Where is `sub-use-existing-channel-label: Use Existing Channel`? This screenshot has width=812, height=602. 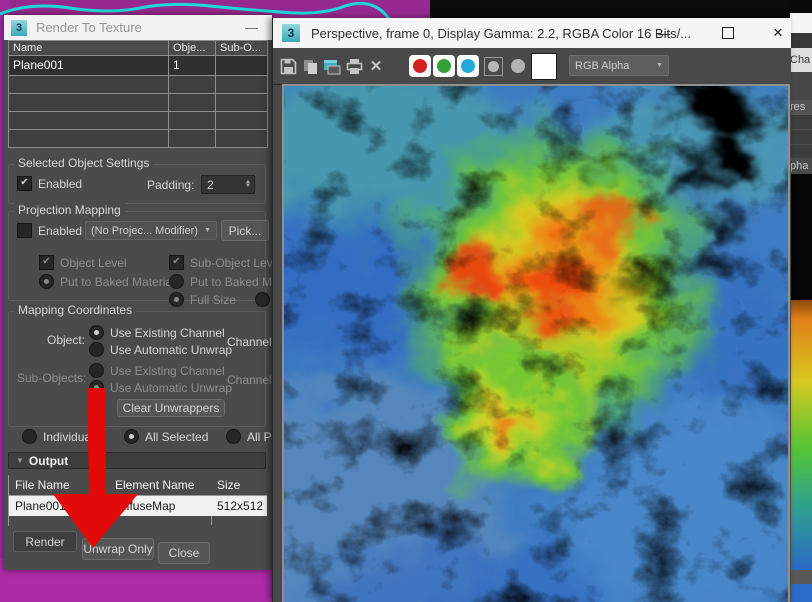
sub-use-existing-channel-label: Use Existing Channel is located at coordinates (167, 370).